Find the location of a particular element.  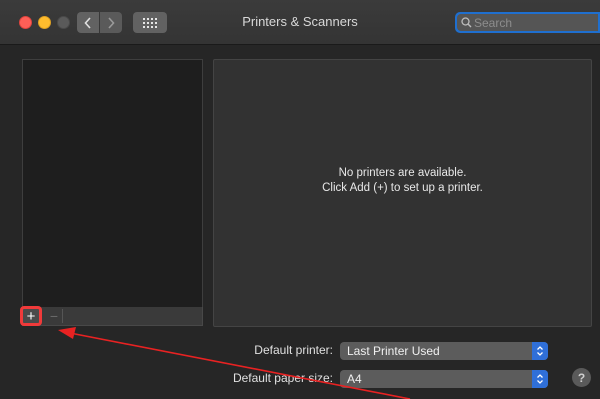

default-printer-value: Last Printer Used is located at coordinates (393, 351).